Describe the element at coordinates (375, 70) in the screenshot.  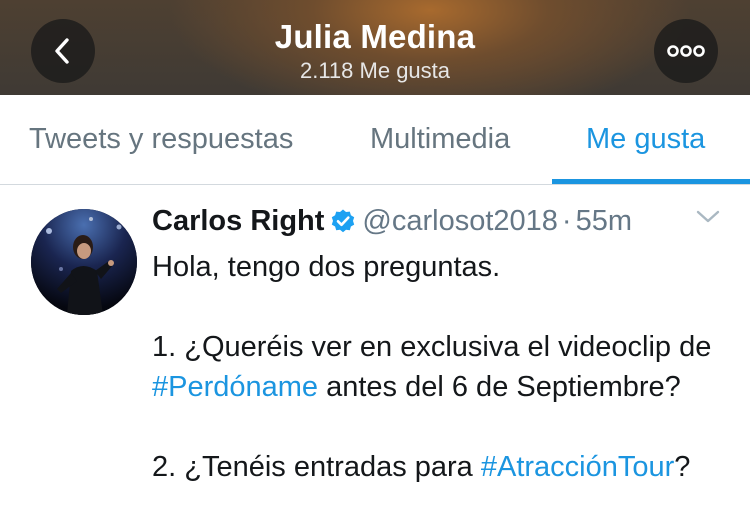
I see `likes-count: 2.118 Me gusta` at that location.